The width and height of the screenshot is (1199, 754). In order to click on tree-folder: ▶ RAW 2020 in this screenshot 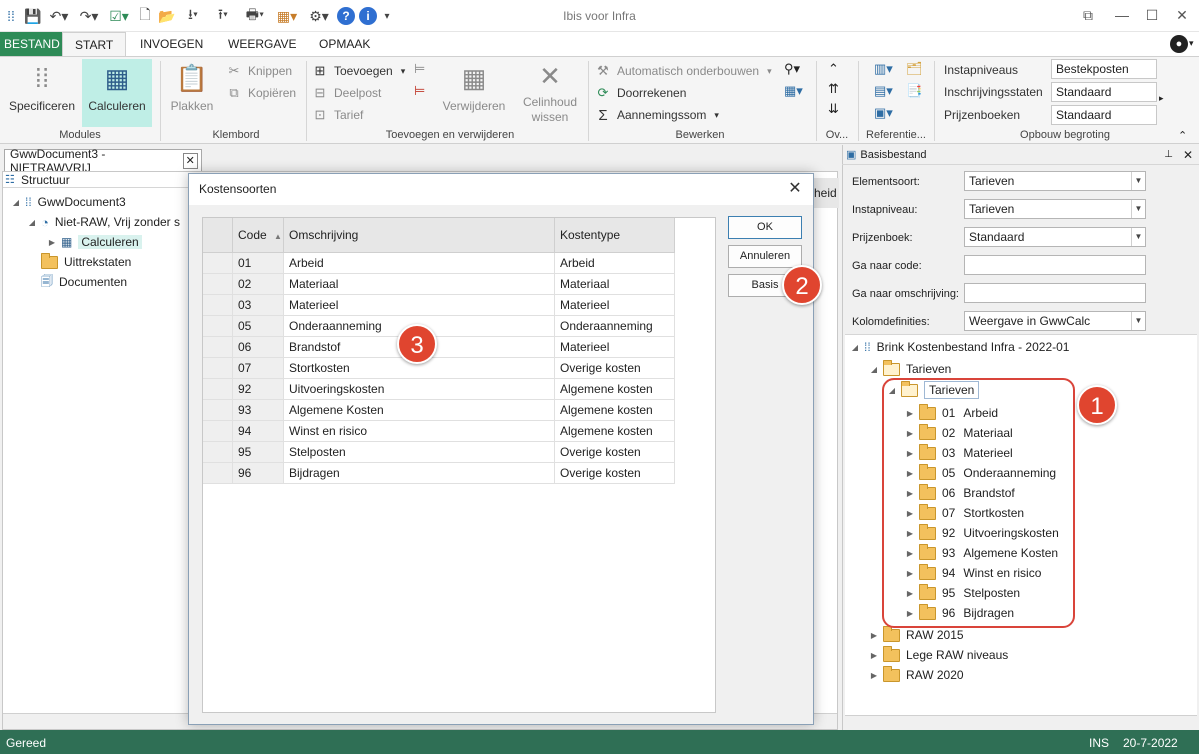, I will do `click(916, 675)`.